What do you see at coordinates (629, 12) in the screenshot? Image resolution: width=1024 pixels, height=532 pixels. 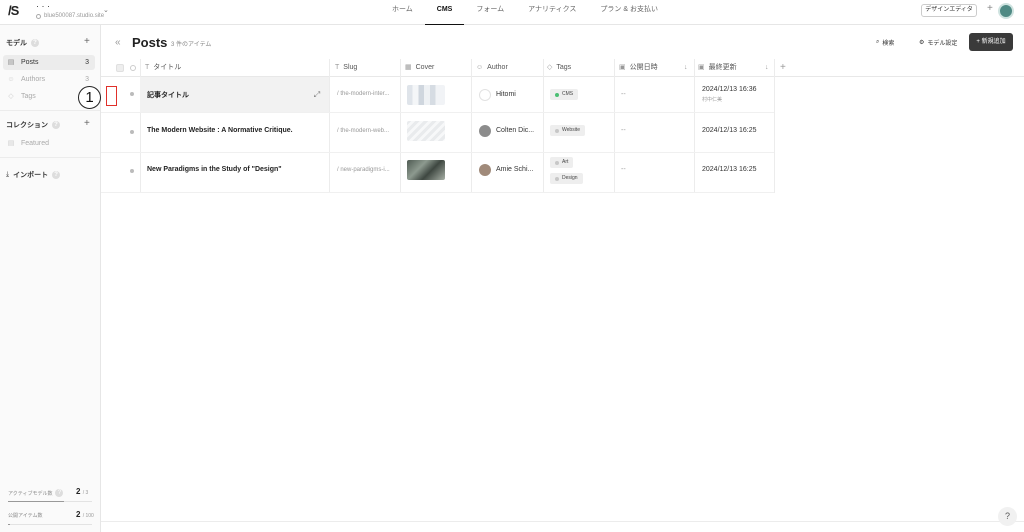 I see `tab-plan-billing: プラン & お支払い` at bounding box center [629, 12].